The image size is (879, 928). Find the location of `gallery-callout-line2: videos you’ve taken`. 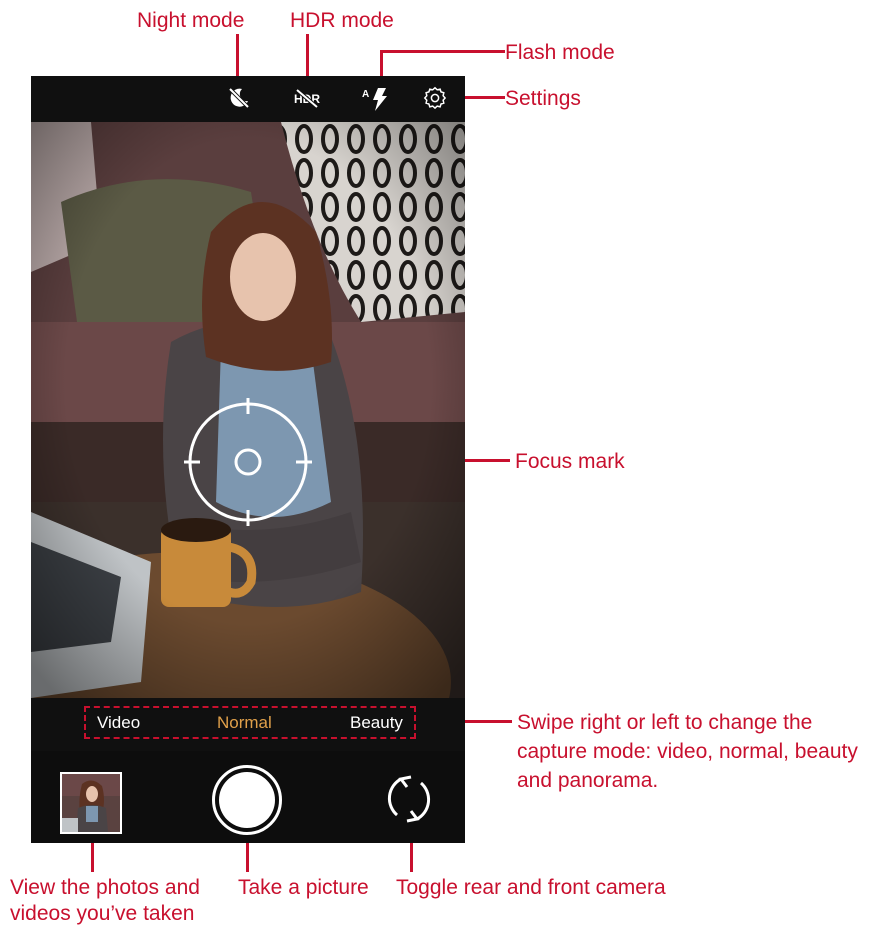

gallery-callout-line2: videos you’ve taken is located at coordinates (102, 913).